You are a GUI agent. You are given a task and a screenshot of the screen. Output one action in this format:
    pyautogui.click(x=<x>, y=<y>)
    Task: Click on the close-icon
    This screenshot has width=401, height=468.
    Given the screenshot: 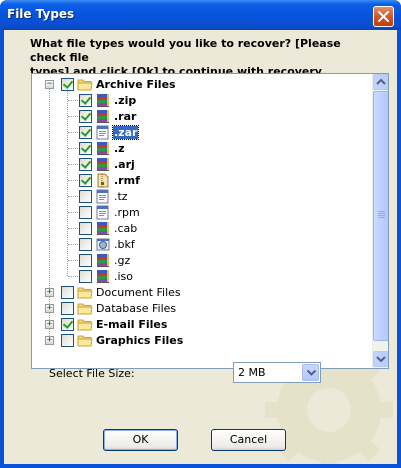 What is the action you would take?
    pyautogui.click(x=383, y=16)
    